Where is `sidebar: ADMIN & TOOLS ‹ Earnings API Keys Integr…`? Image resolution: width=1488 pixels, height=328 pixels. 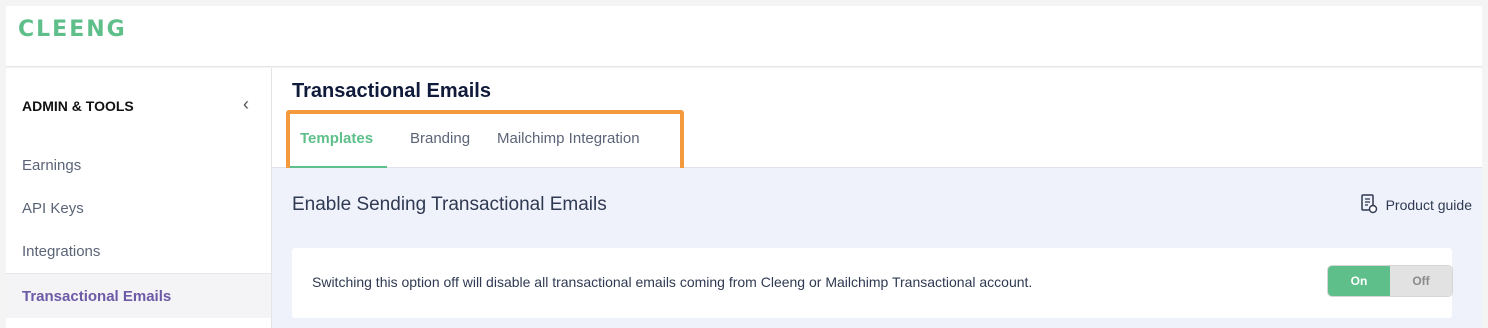
sidebar: ADMIN & TOOLS ‹ Earnings API Keys Integr… is located at coordinates (139, 198).